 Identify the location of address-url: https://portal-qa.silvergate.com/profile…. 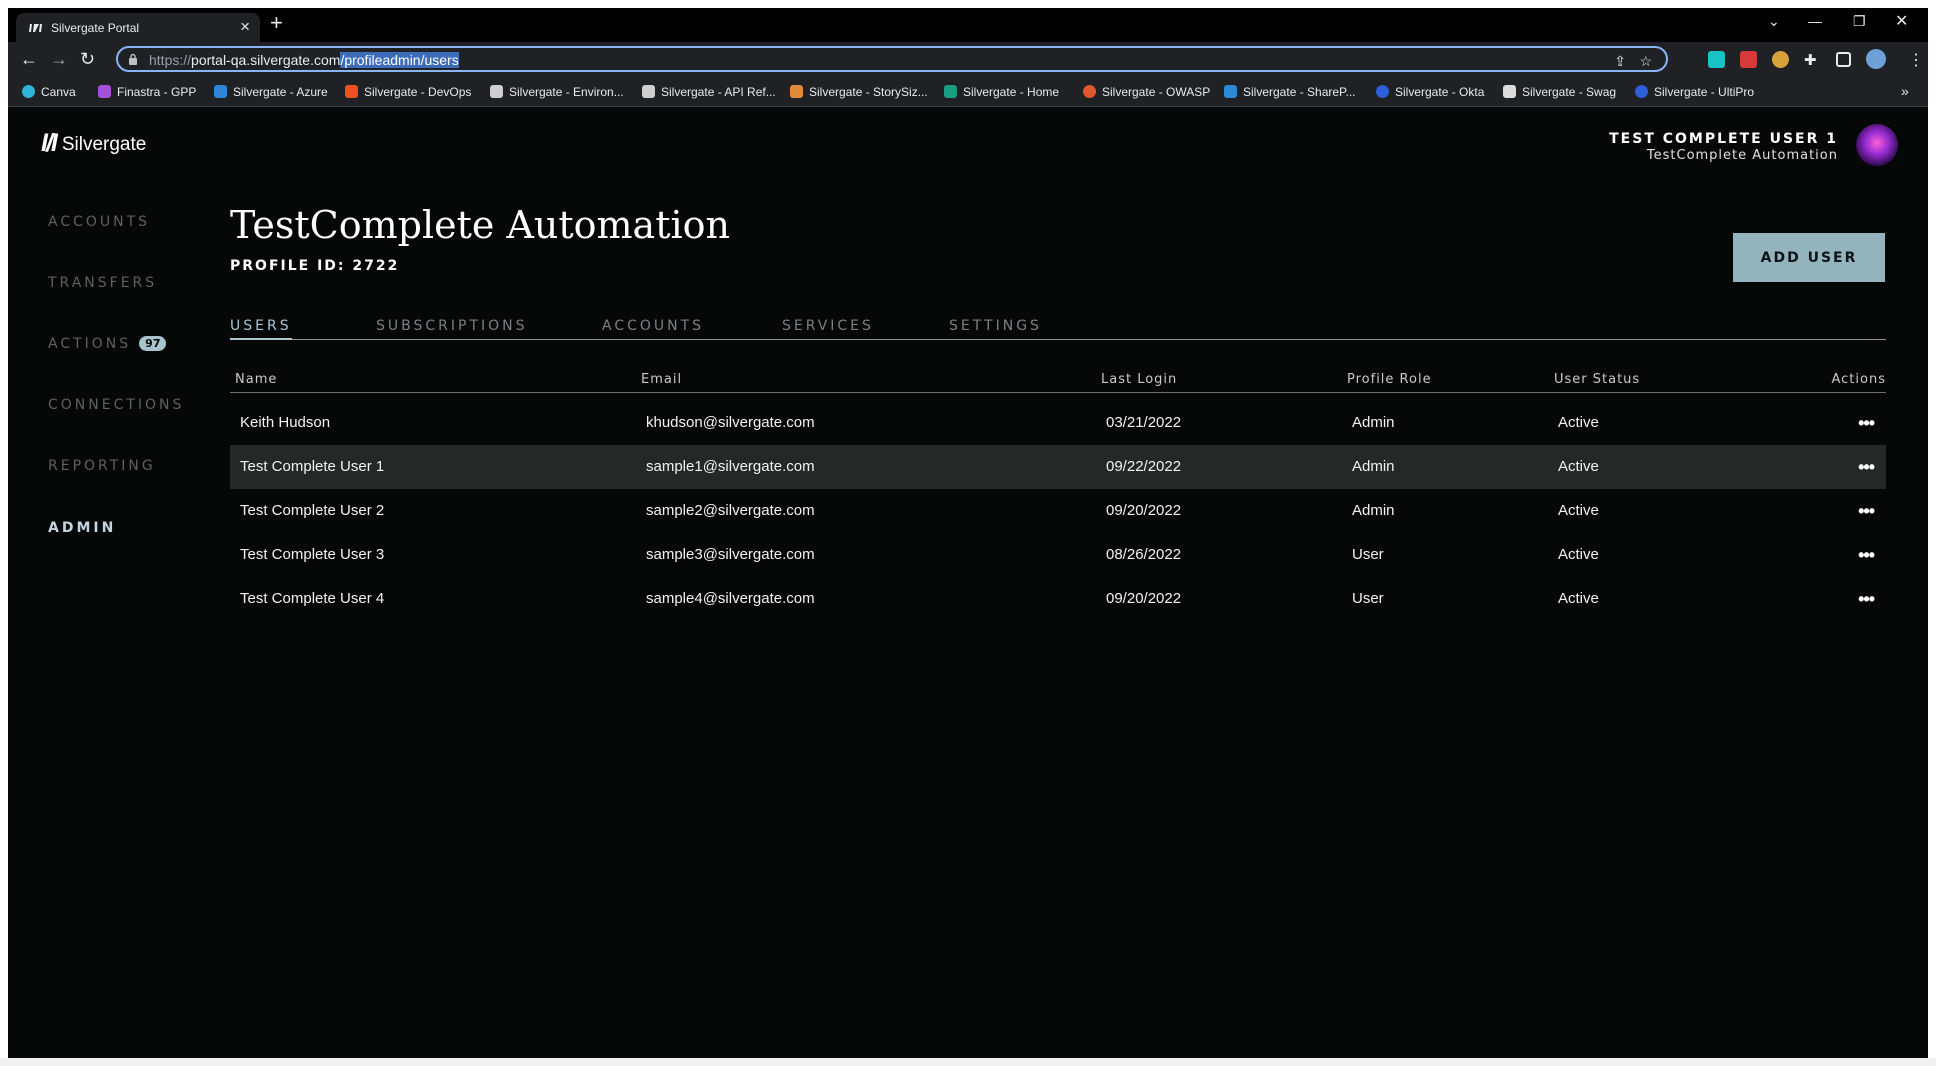
(304, 60).